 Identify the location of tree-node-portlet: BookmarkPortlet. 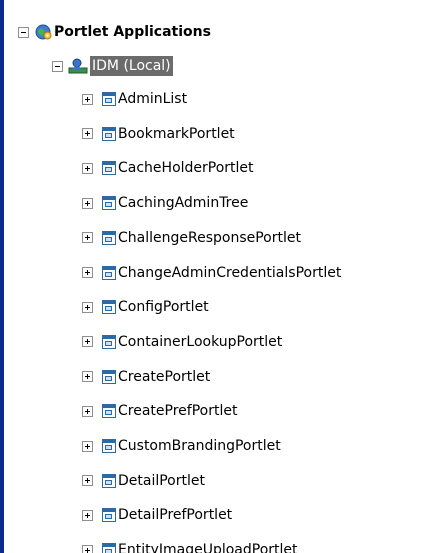
(159, 134).